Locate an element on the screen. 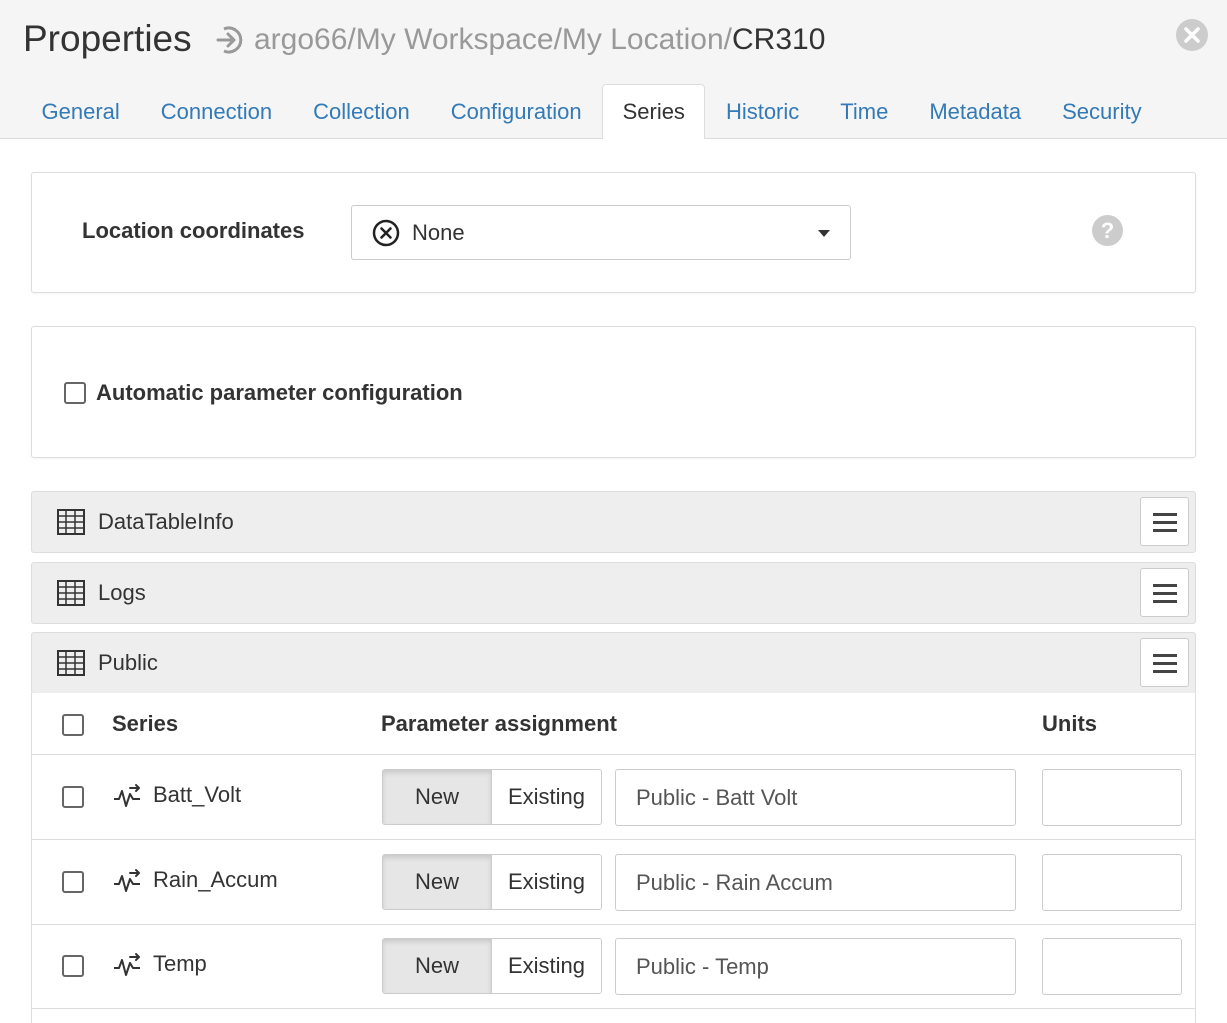  location-panel: Location coordinates None ? is located at coordinates (613, 232).